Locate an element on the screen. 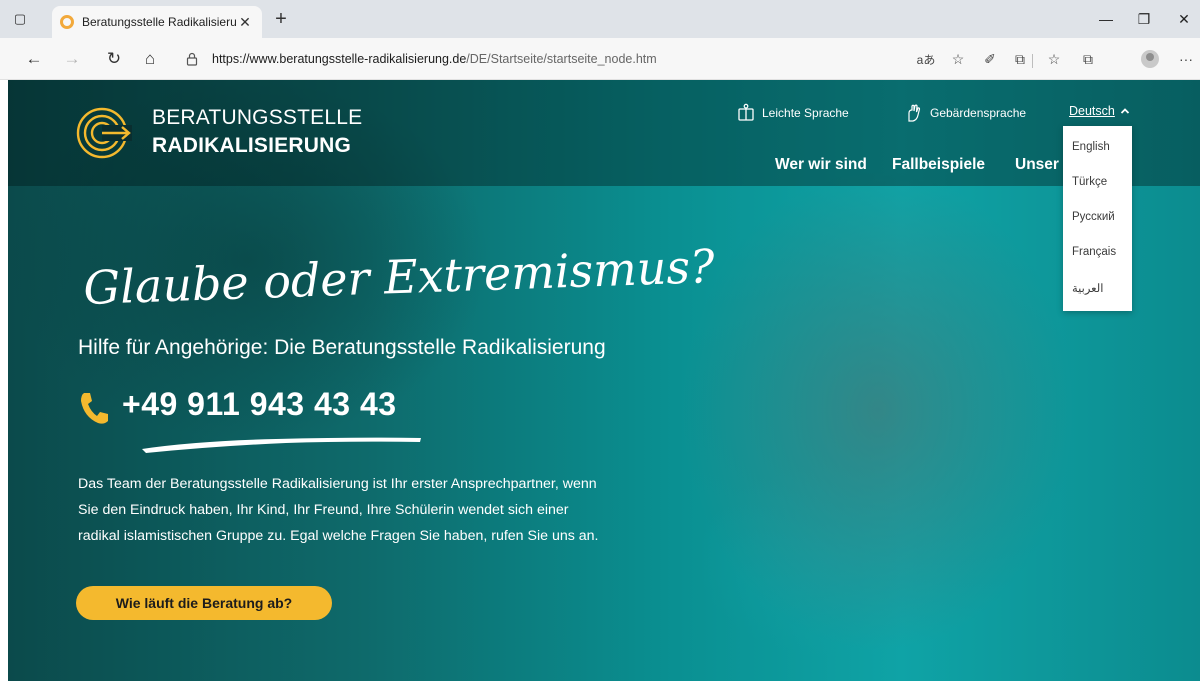  tab-title: Beratungsstelle Radikalisierung - is located at coordinates (159, 22).